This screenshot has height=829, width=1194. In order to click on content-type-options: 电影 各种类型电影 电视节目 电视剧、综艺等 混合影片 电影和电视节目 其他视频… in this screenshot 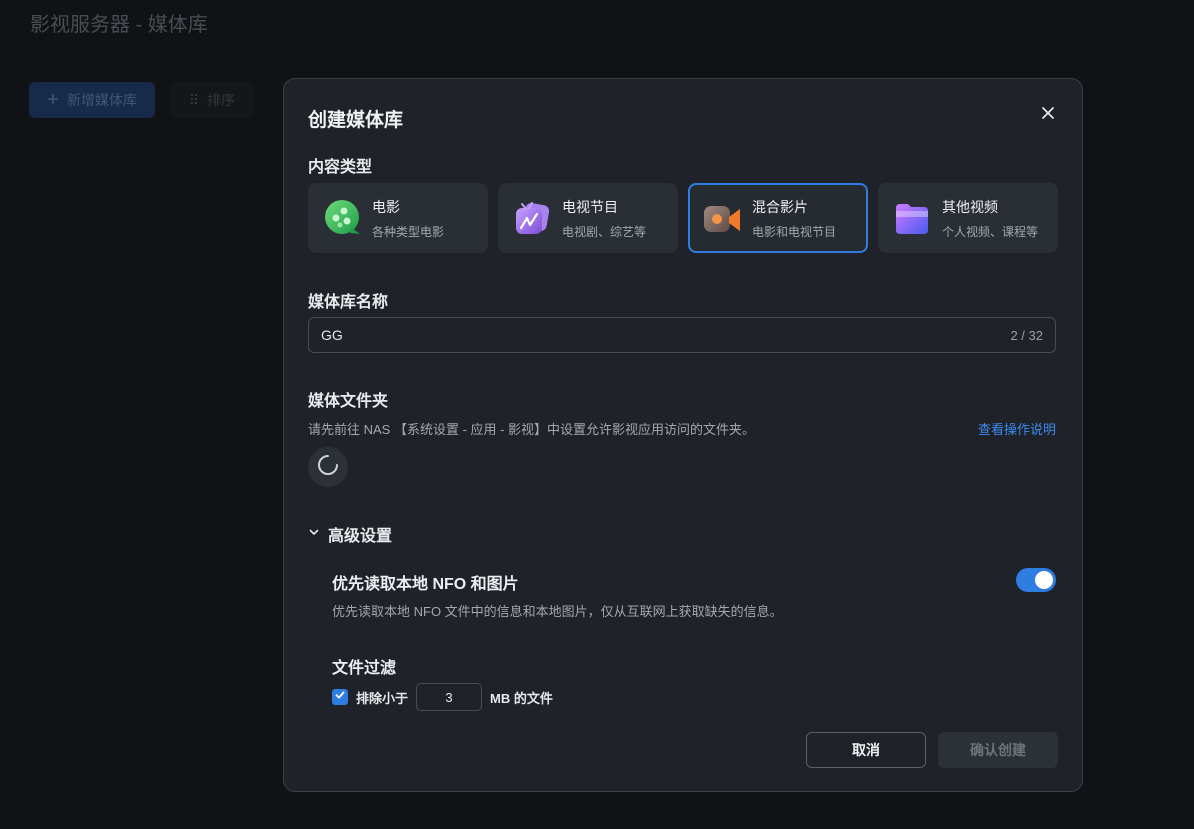, I will do `click(683, 218)`.